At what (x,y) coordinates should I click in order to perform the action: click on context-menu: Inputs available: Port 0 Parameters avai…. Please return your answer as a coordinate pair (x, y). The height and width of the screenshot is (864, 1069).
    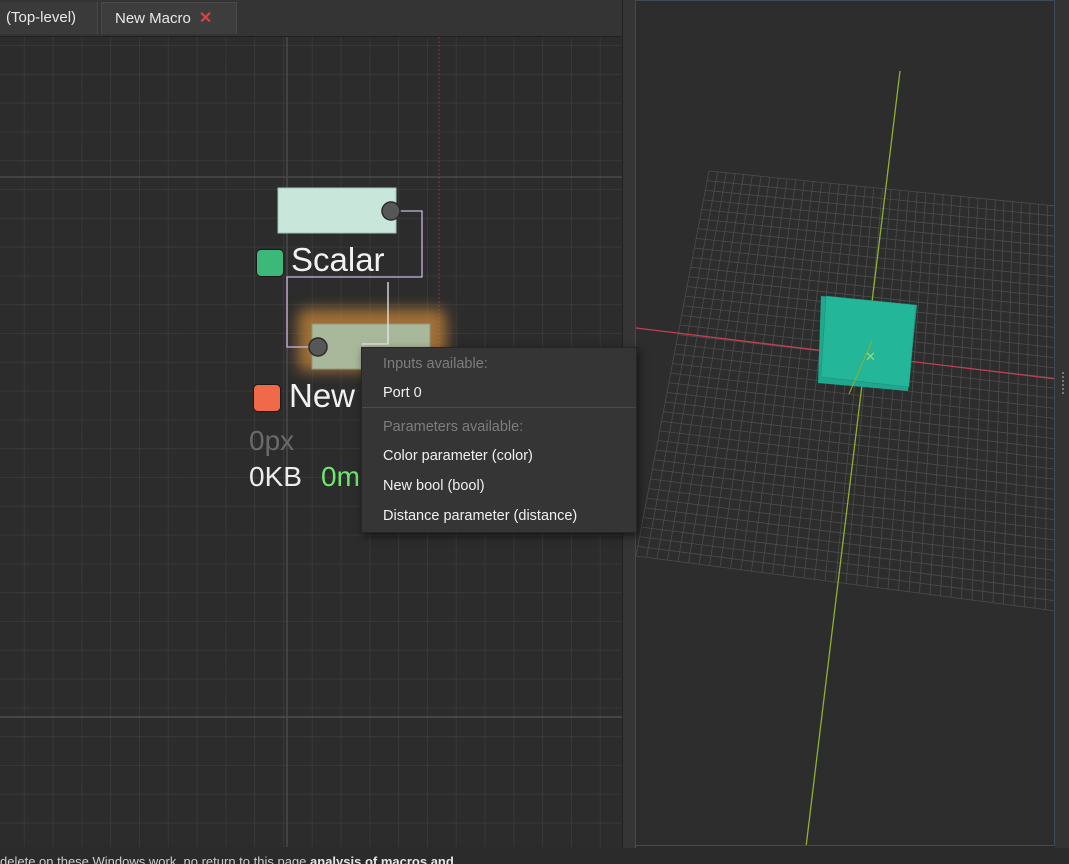
    Looking at the image, I should click on (499, 440).